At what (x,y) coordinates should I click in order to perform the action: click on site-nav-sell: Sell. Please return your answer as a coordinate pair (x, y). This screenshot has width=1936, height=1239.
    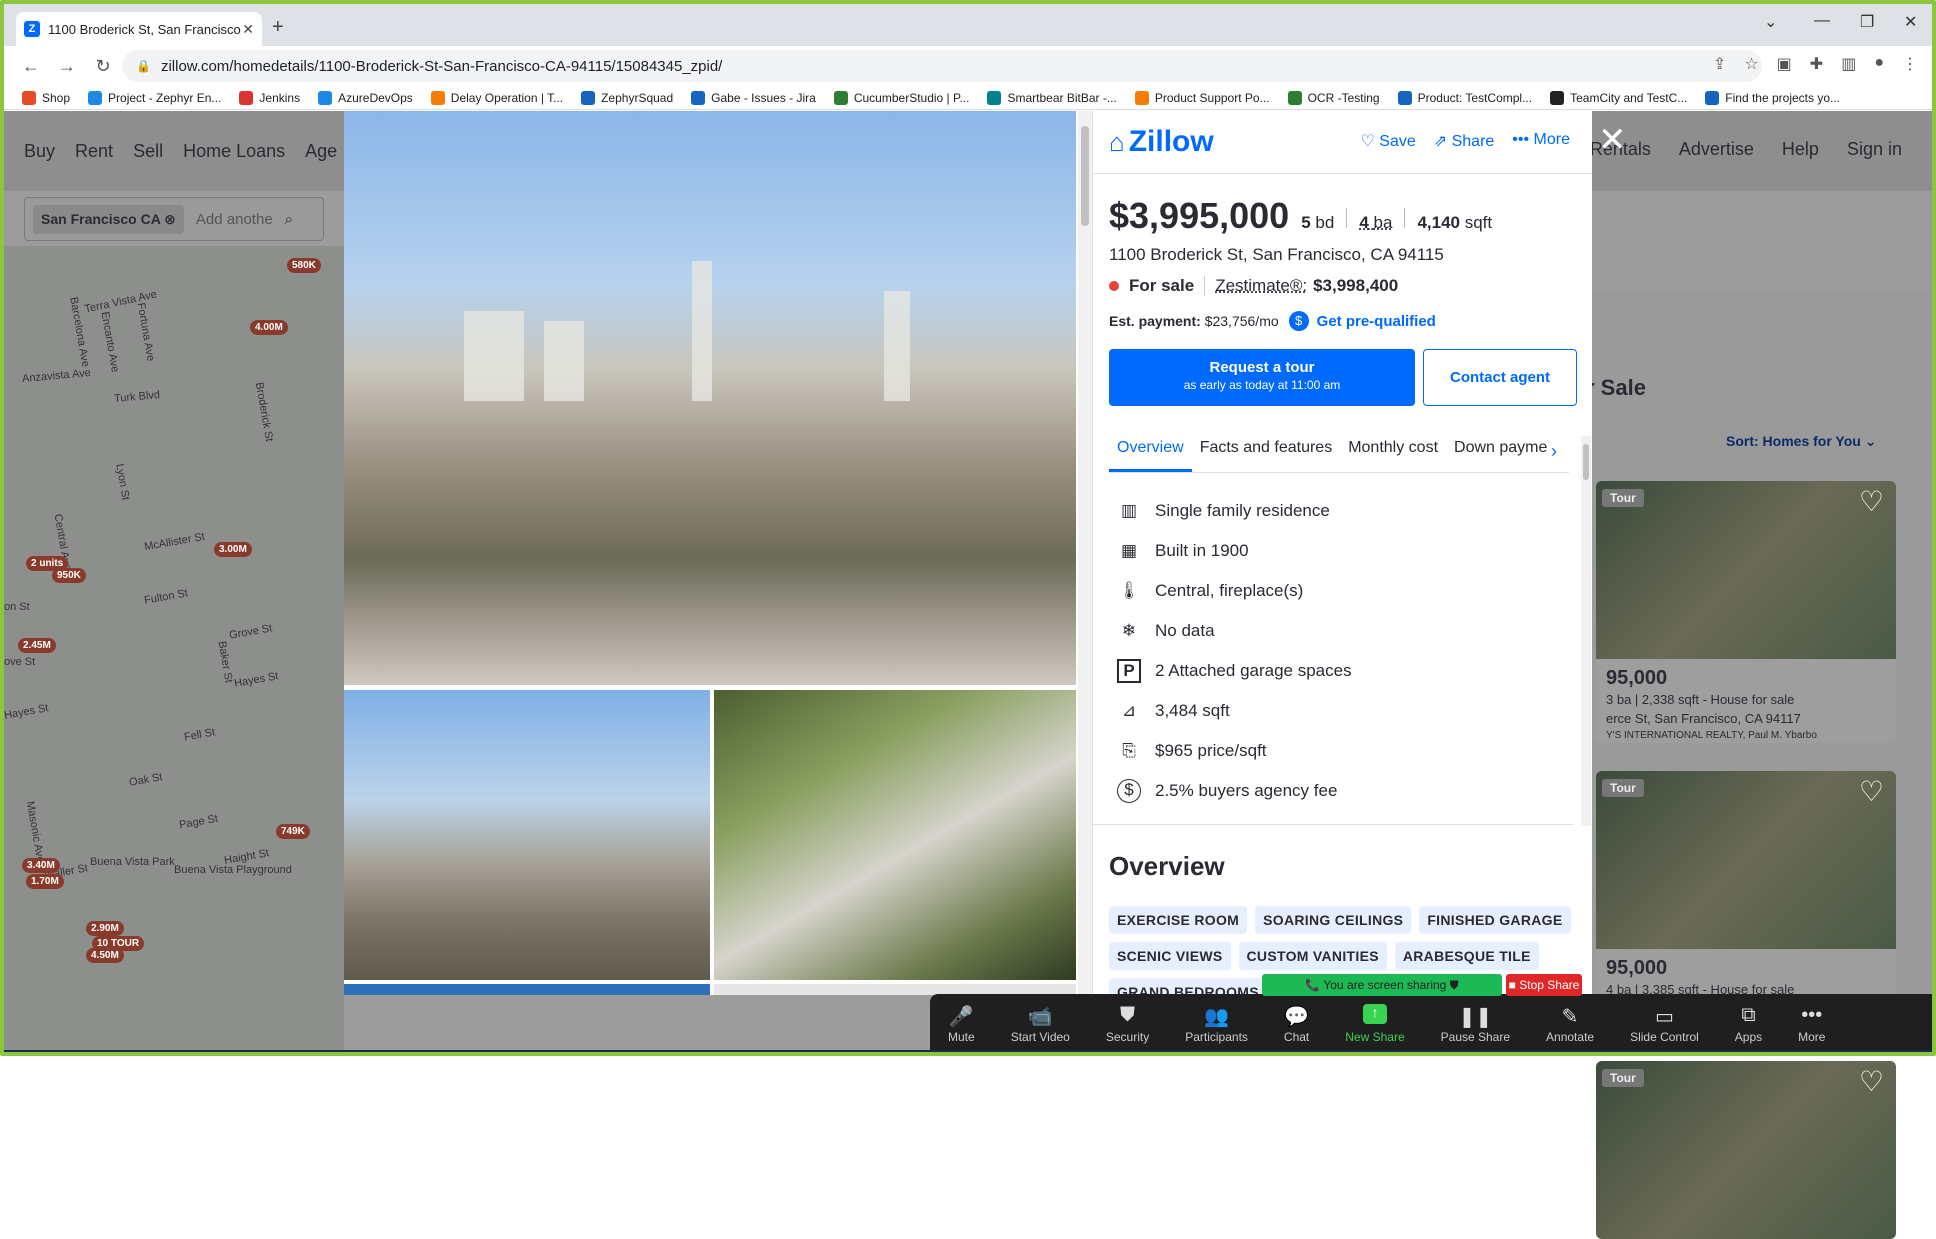
    Looking at the image, I should click on (148, 151).